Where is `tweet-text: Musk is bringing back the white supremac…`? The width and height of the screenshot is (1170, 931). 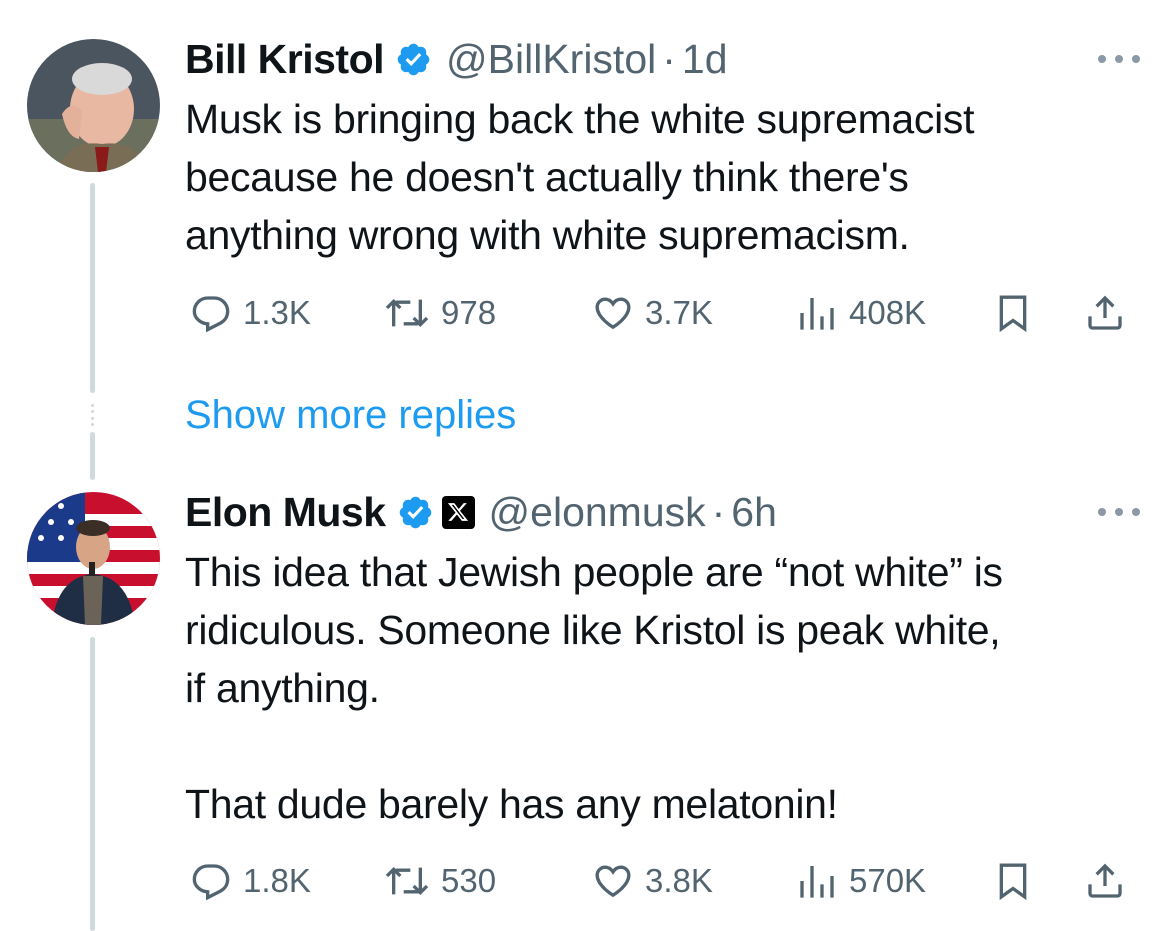 tweet-text: Musk is bringing back the white supremac… is located at coordinates (580, 177).